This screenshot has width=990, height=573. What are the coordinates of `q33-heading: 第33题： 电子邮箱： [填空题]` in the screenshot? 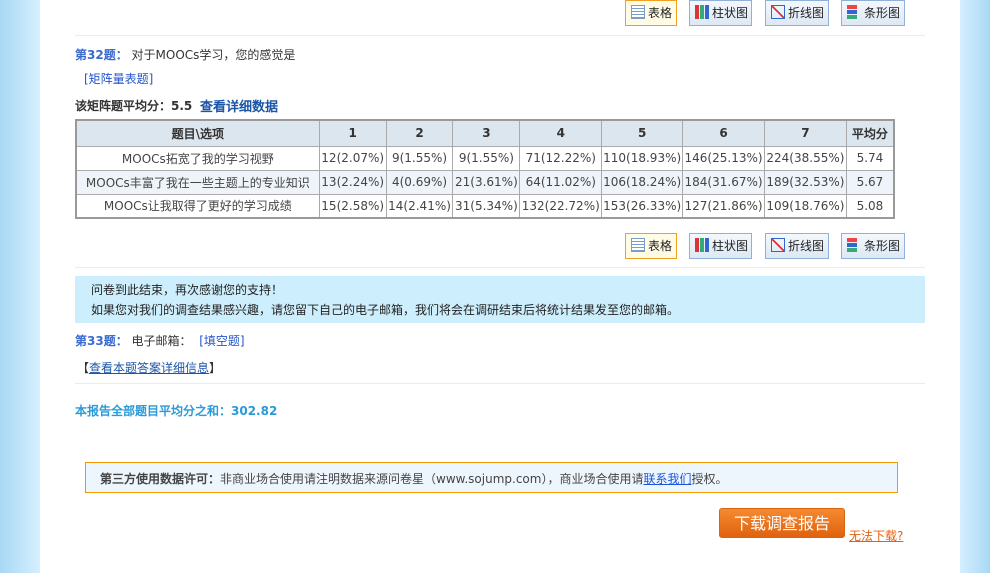 It's located at (160, 341).